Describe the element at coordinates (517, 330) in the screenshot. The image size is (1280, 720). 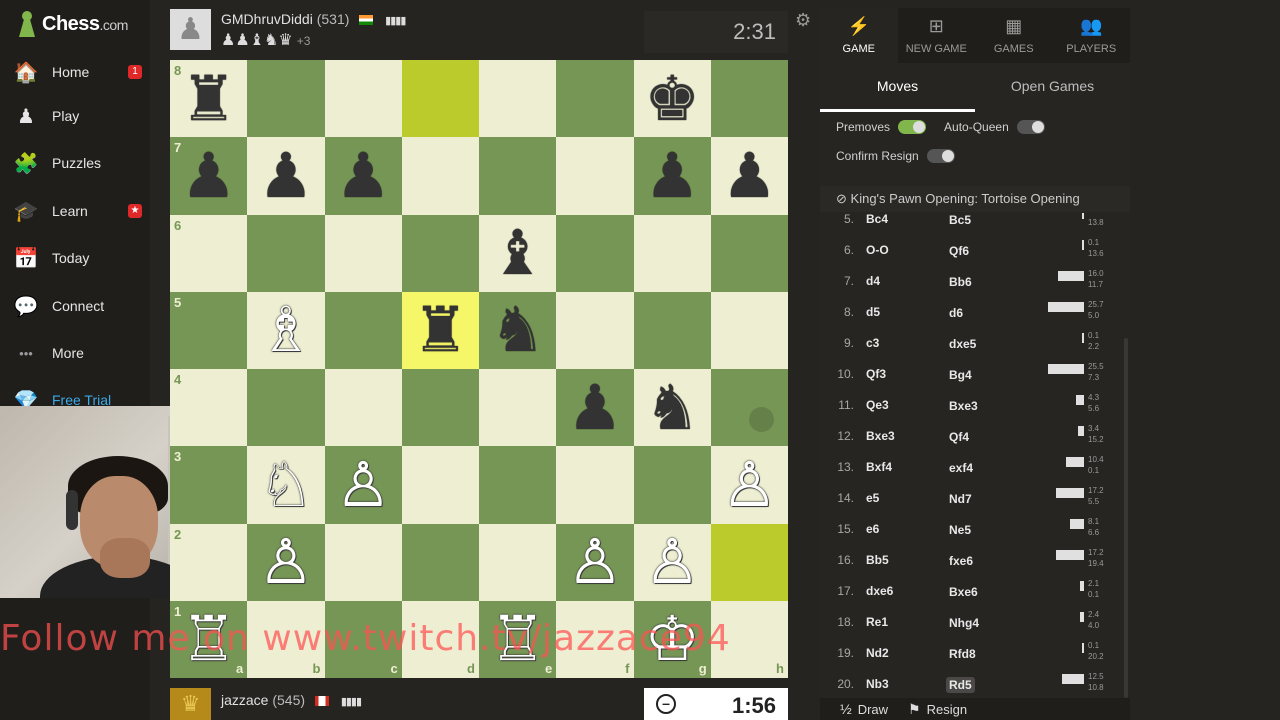
I see `black-piece-e5: ♞` at that location.